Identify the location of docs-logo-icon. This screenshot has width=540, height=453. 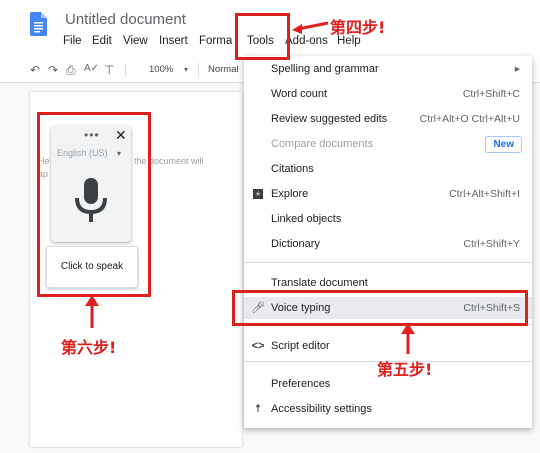
(38, 24).